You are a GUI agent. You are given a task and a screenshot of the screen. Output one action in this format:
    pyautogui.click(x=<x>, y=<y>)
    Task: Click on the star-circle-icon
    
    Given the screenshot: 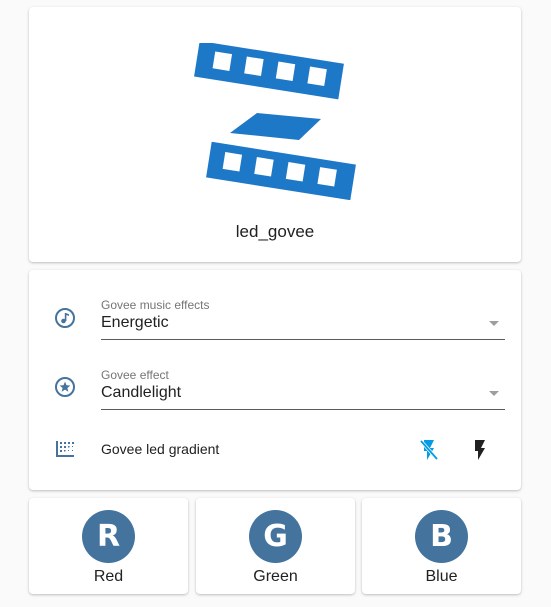 What is the action you would take?
    pyautogui.click(x=65, y=387)
    